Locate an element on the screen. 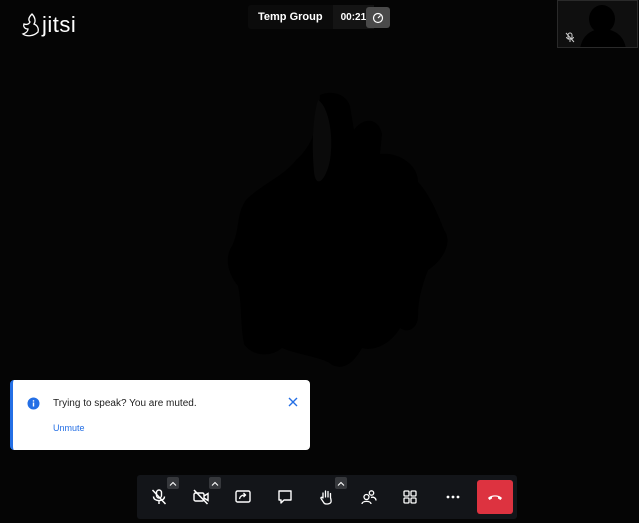 This screenshot has height=523, width=639. screenshare-button is located at coordinates (243, 497).